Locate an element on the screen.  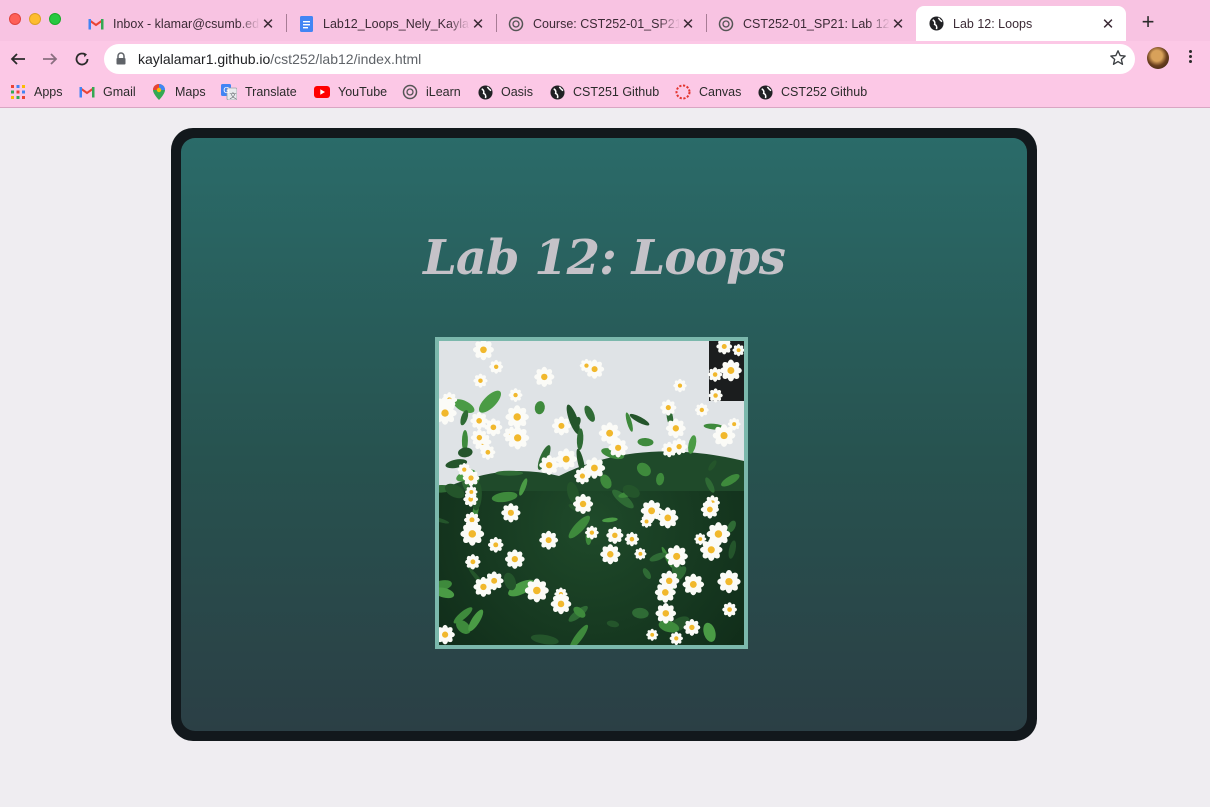
flower-photo is located at coordinates (591, 493).